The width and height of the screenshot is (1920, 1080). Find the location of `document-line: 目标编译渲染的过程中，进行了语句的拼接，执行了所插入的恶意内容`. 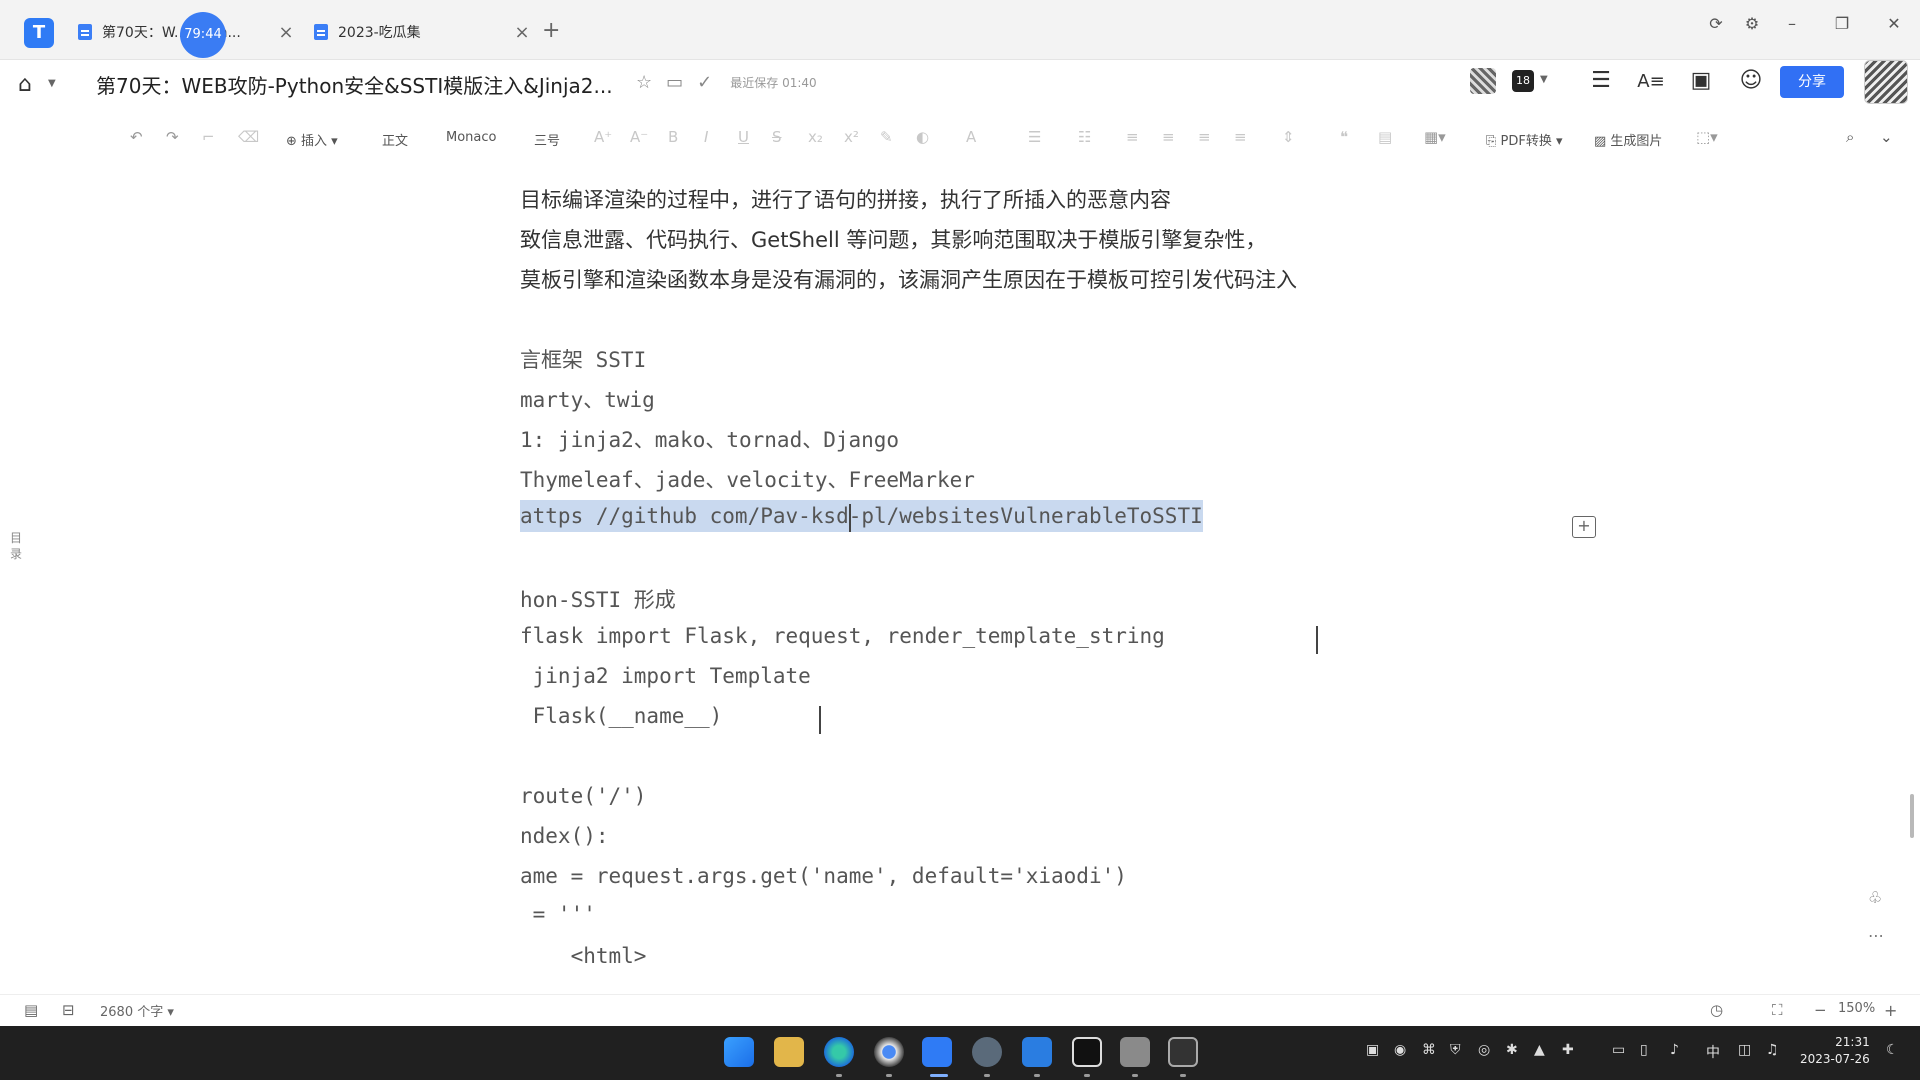

document-line: 目标编译渲染的过程中，进行了语句的拼接，执行了所插入的恶意内容 is located at coordinates (845, 199).